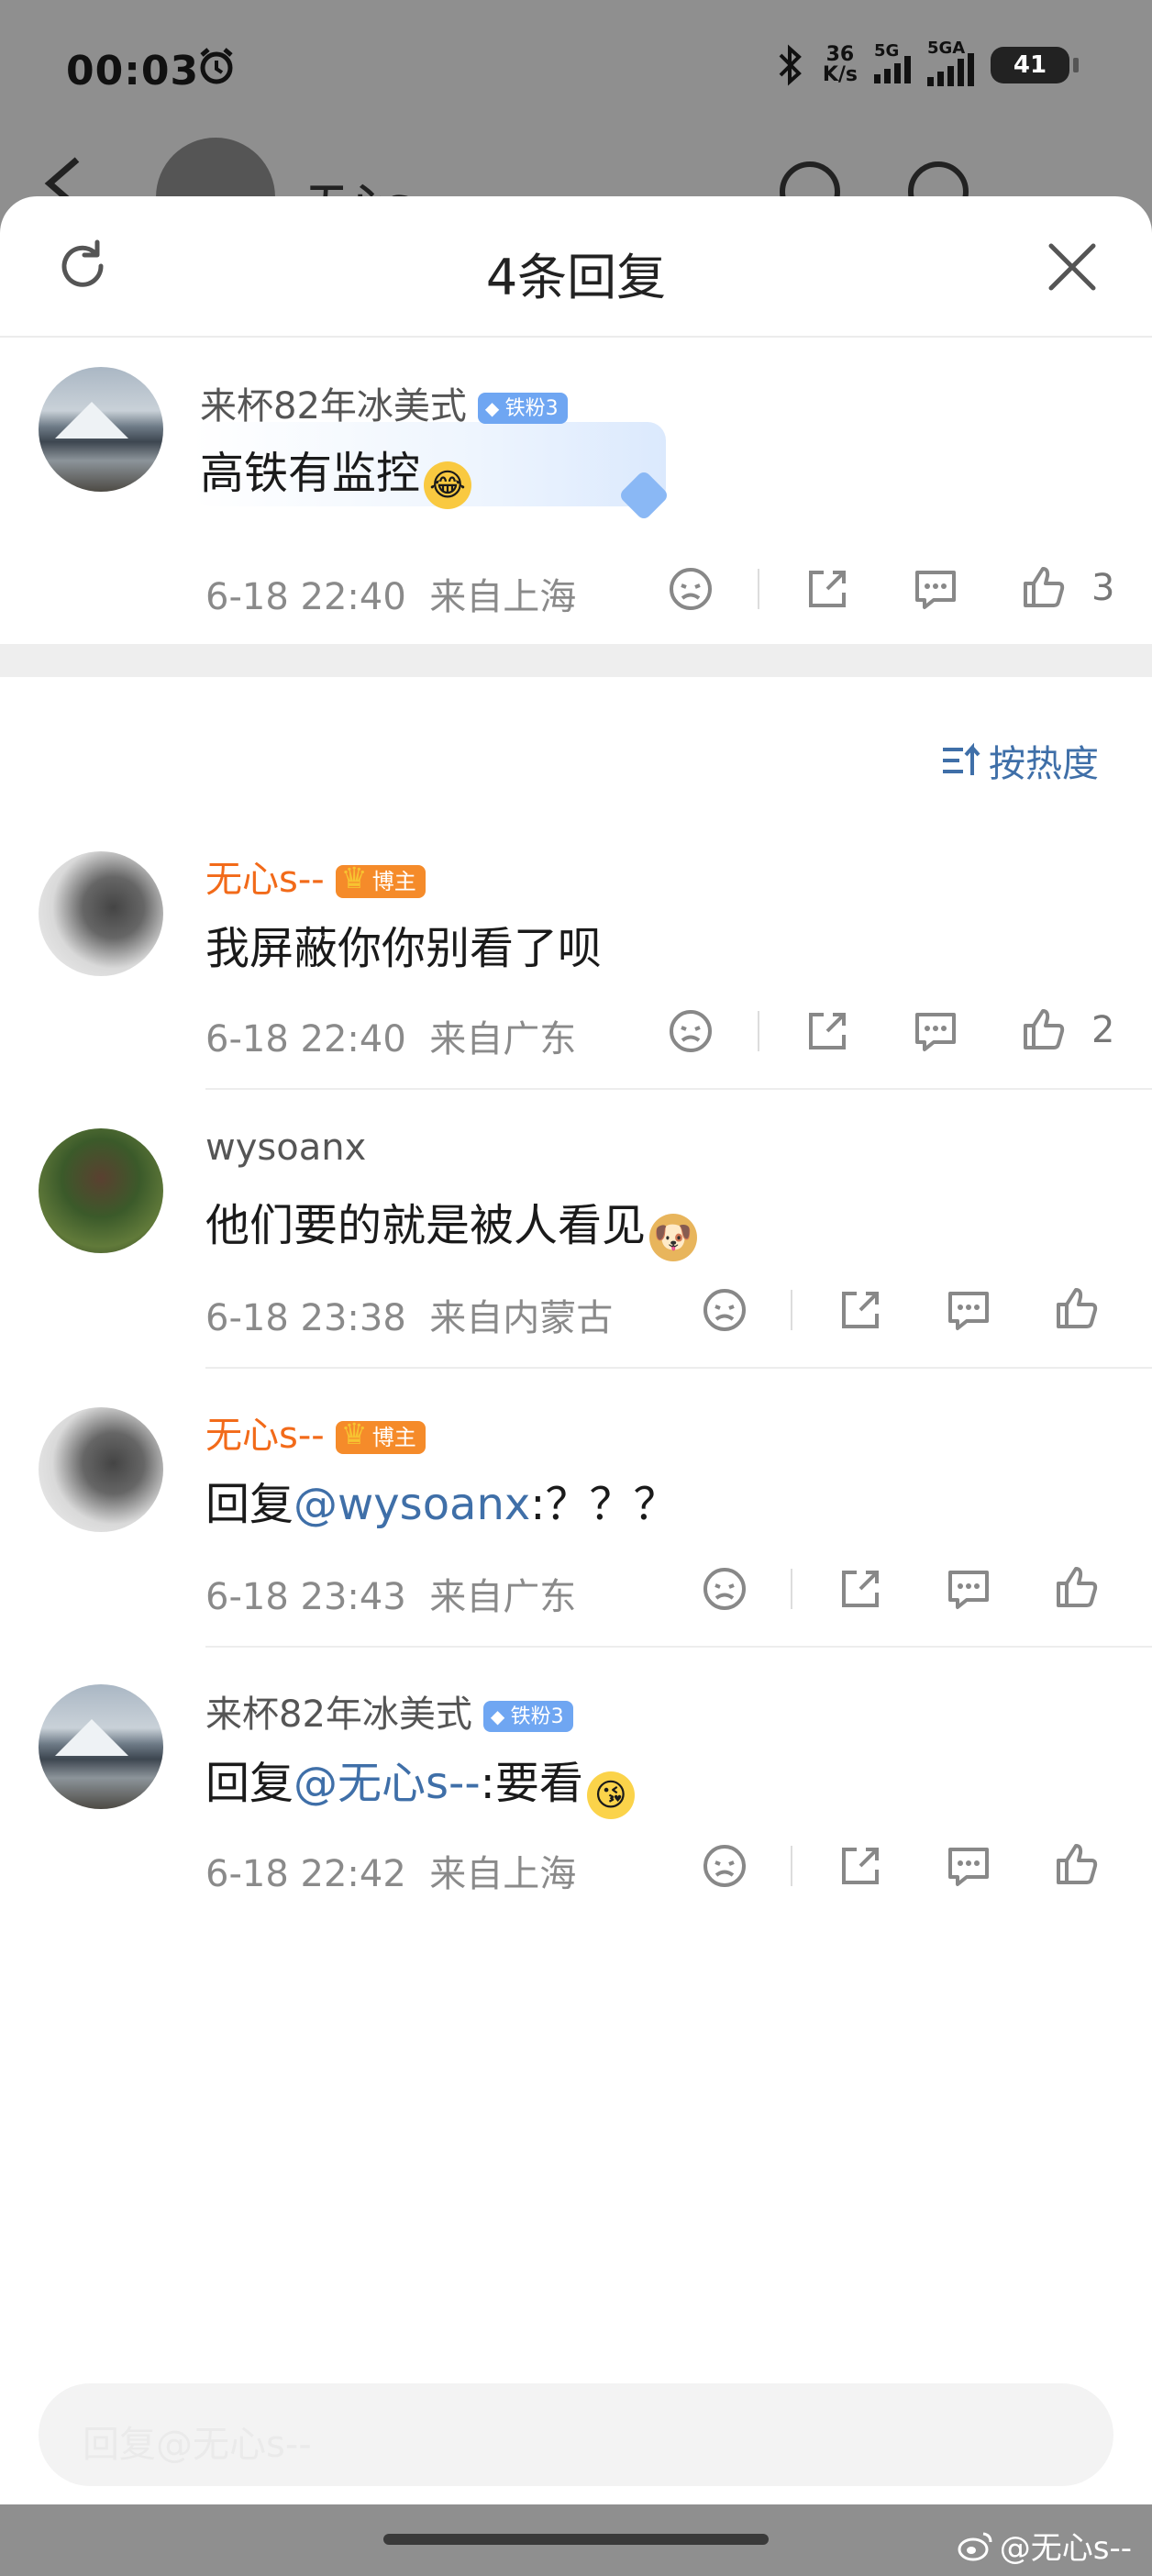  What do you see at coordinates (961, 758) in the screenshot?
I see `sort-icon` at bounding box center [961, 758].